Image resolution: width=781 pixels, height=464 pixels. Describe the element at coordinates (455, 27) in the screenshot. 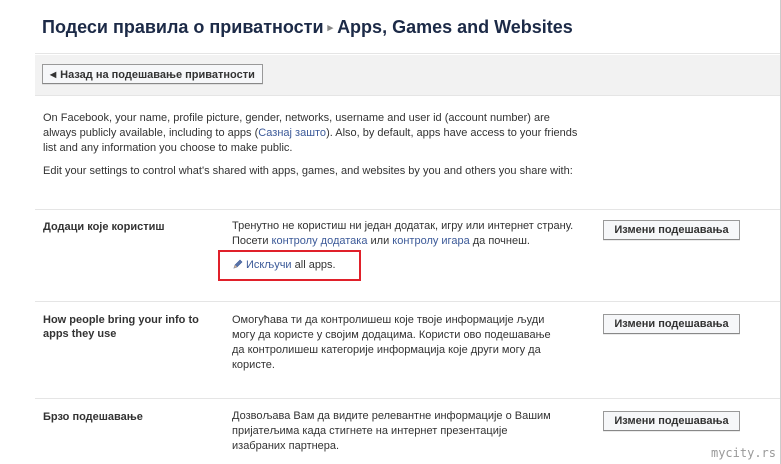

I see `breadcrumb-current: Apps, Games and Websites` at that location.